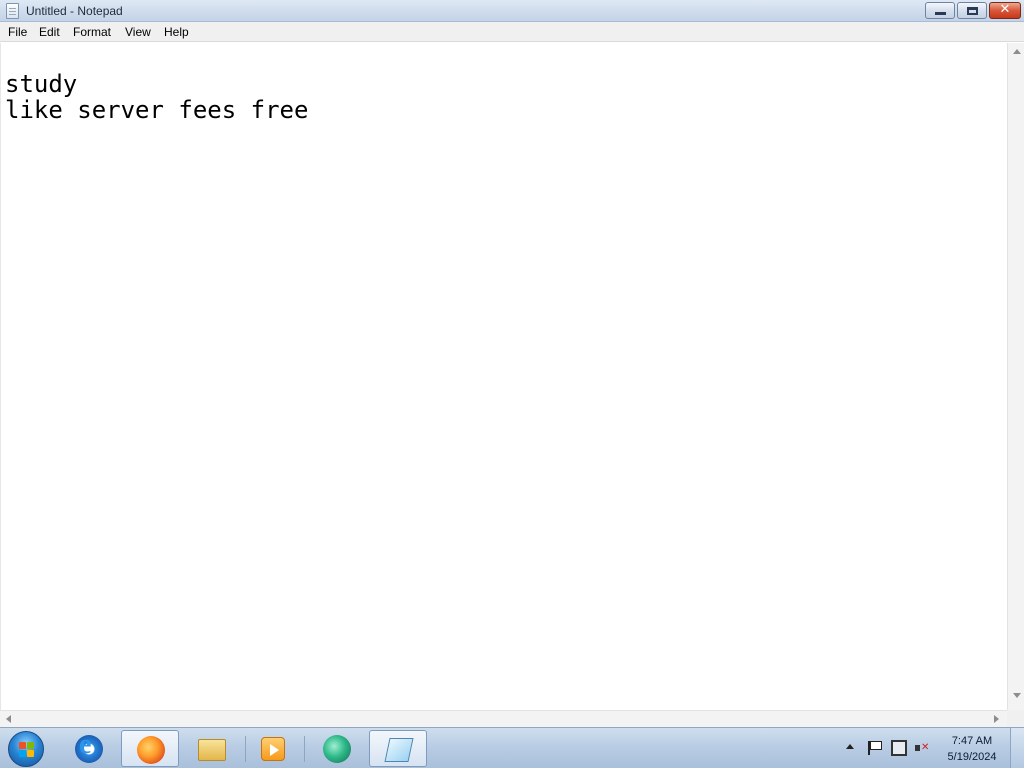 The width and height of the screenshot is (1024, 768). I want to click on media-player-icon, so click(273, 749).